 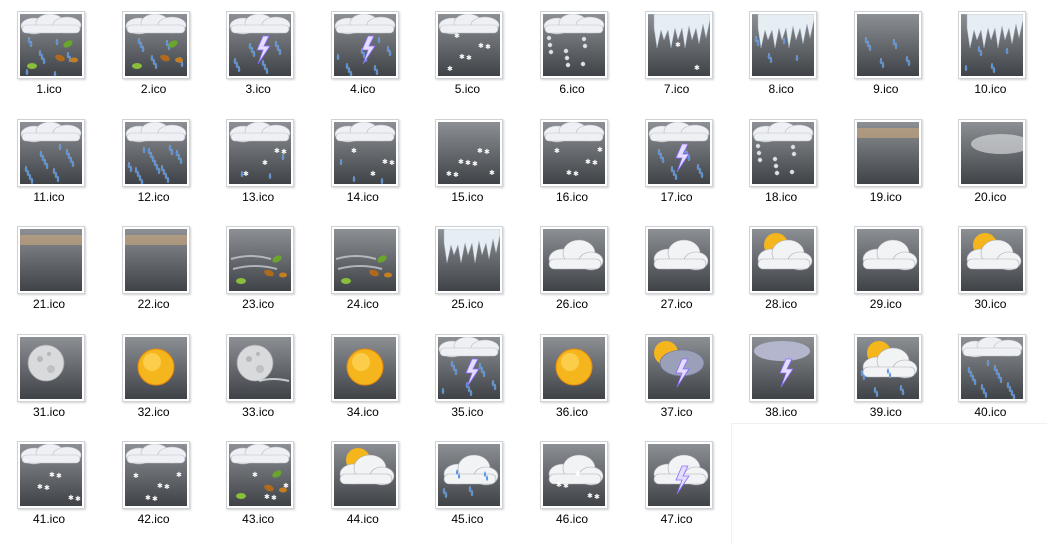 I want to click on file-item: 31.ico, so click(x=56, y=381).